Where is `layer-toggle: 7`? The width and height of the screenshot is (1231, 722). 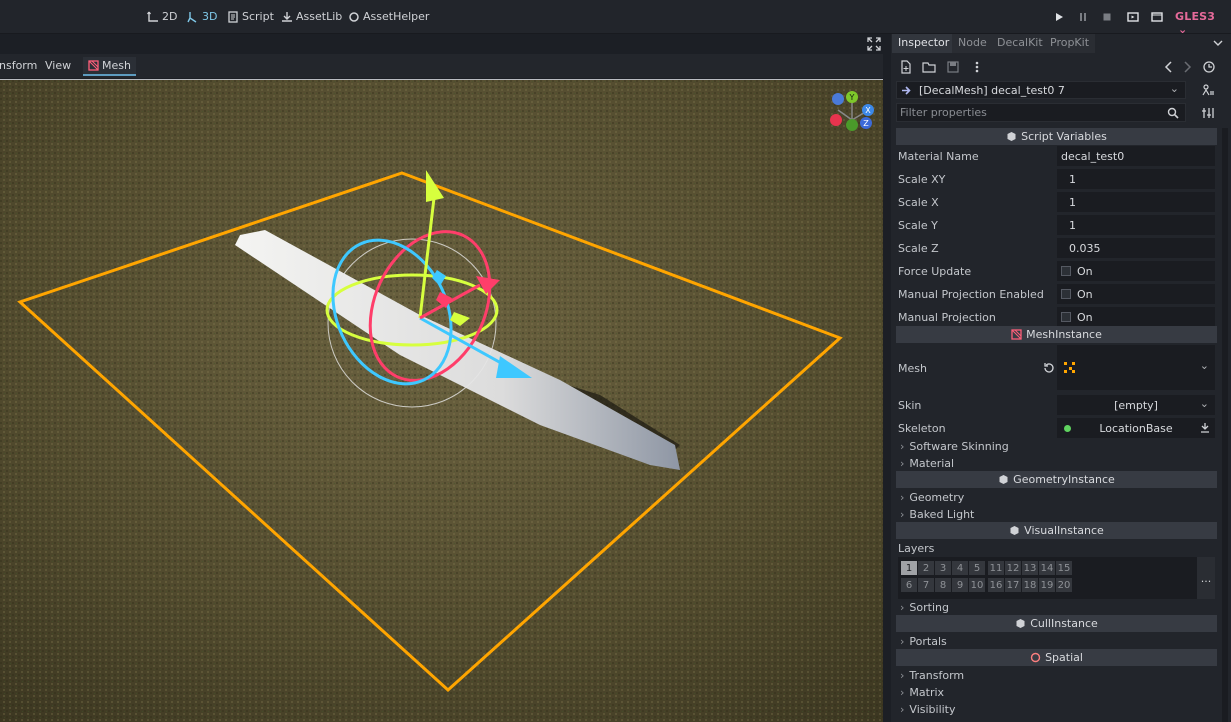 layer-toggle: 7 is located at coordinates (926, 585).